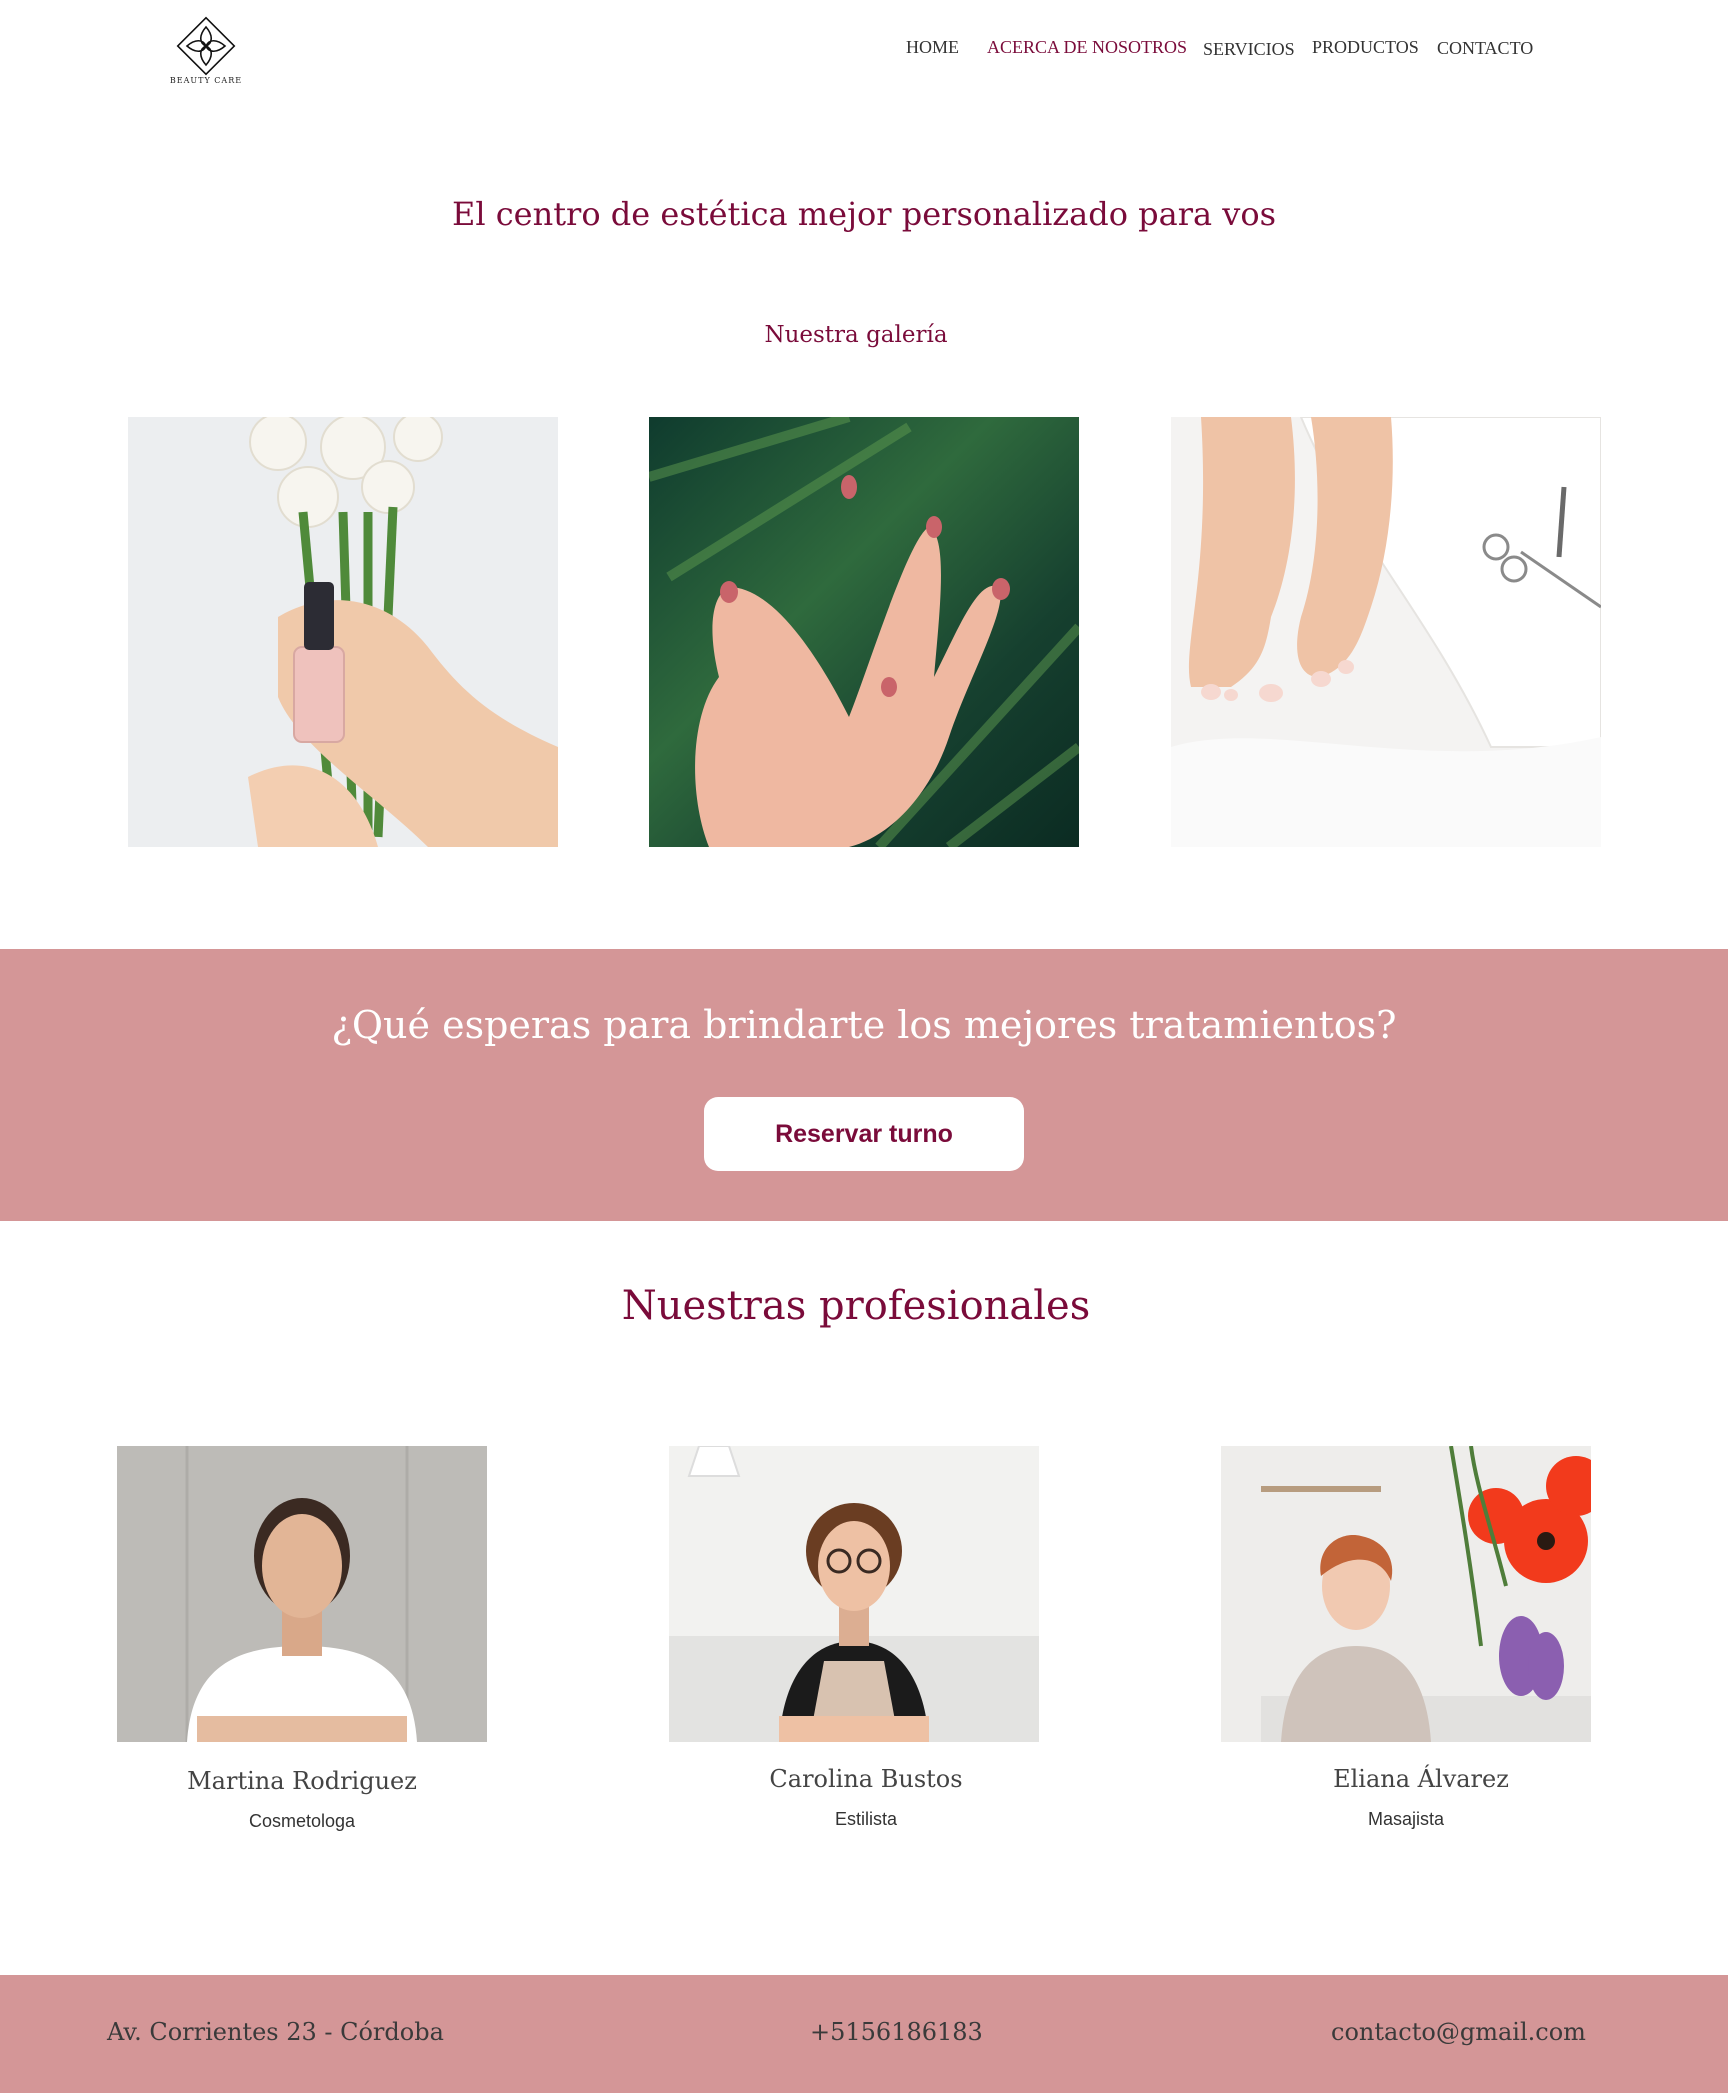  I want to click on professional-name-1: Martina Rodriguez, so click(302, 1781).